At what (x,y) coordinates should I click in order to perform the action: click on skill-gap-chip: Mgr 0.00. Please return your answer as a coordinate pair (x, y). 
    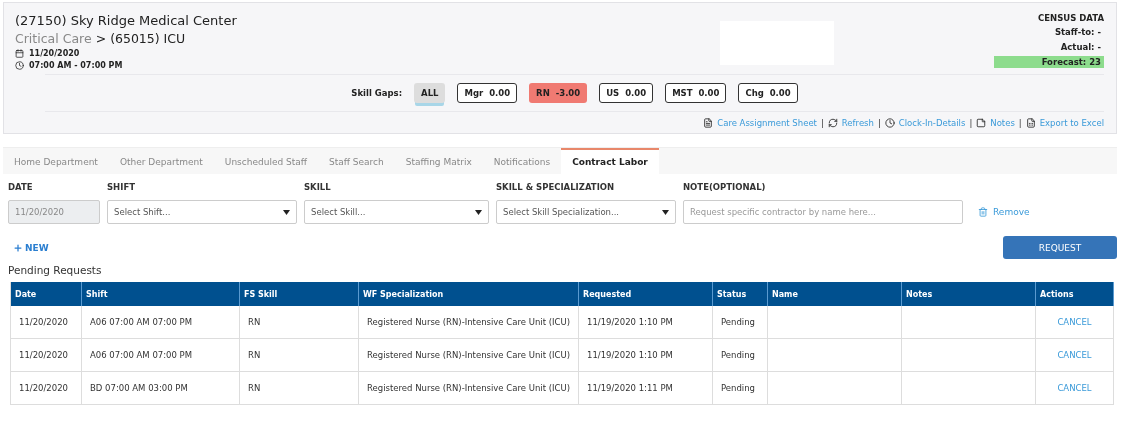
    Looking at the image, I should click on (487, 93).